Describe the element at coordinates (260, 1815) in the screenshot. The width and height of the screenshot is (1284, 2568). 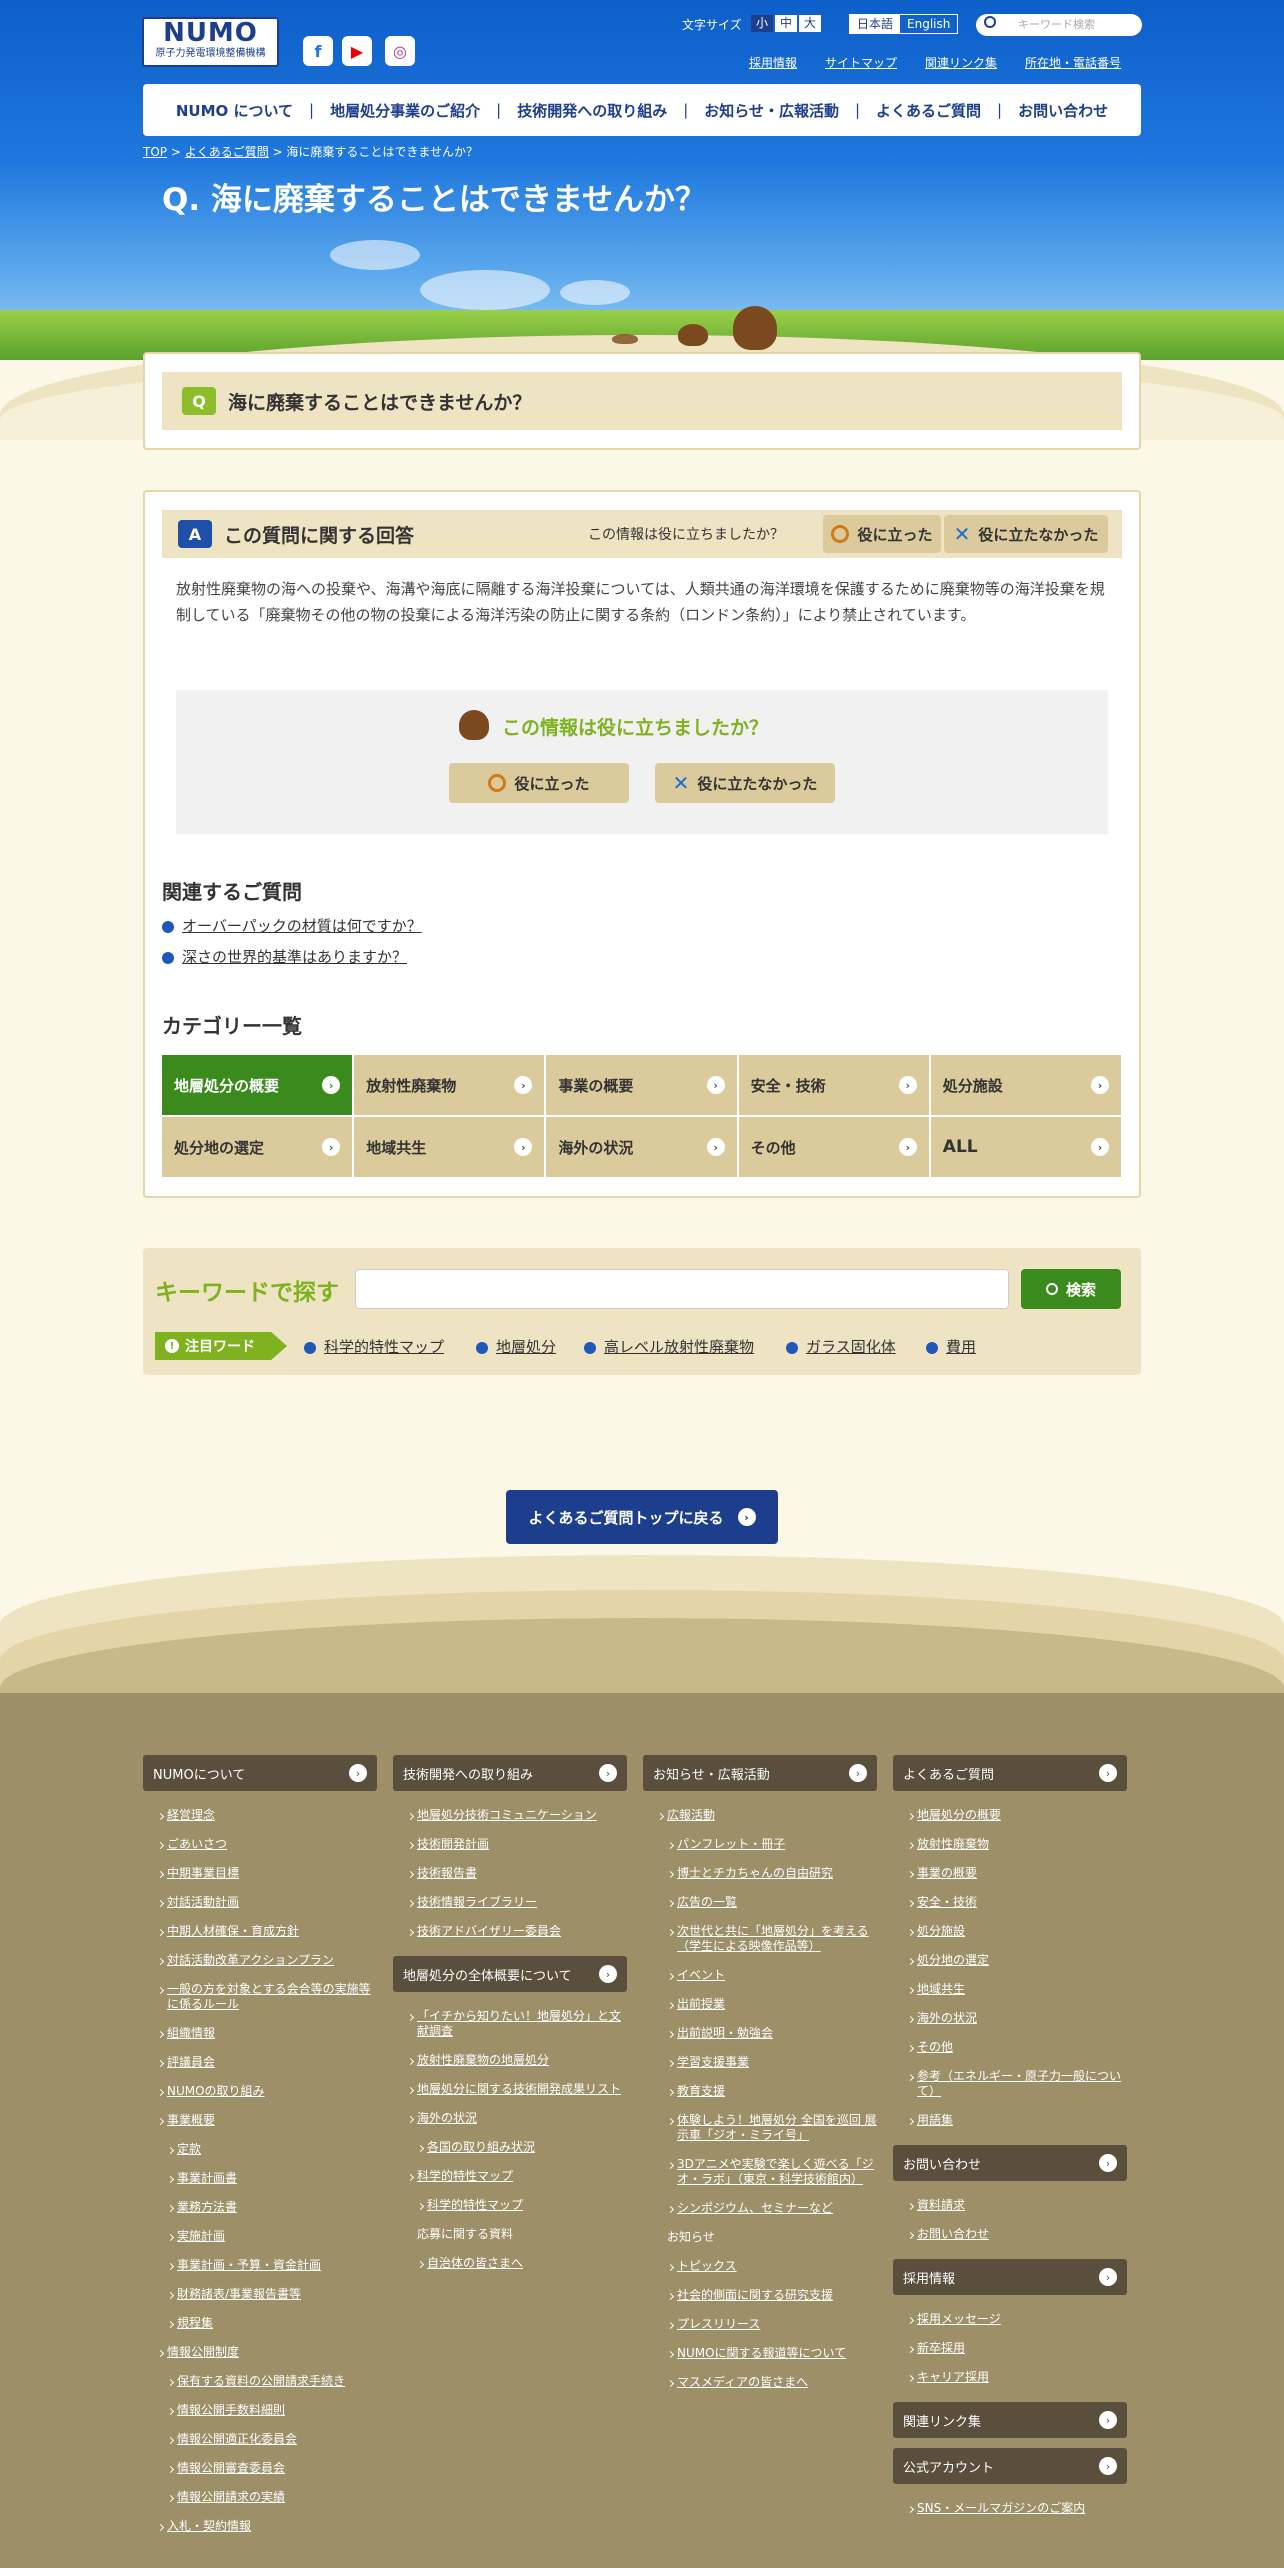
I see `footer-link: 経営理念` at that location.